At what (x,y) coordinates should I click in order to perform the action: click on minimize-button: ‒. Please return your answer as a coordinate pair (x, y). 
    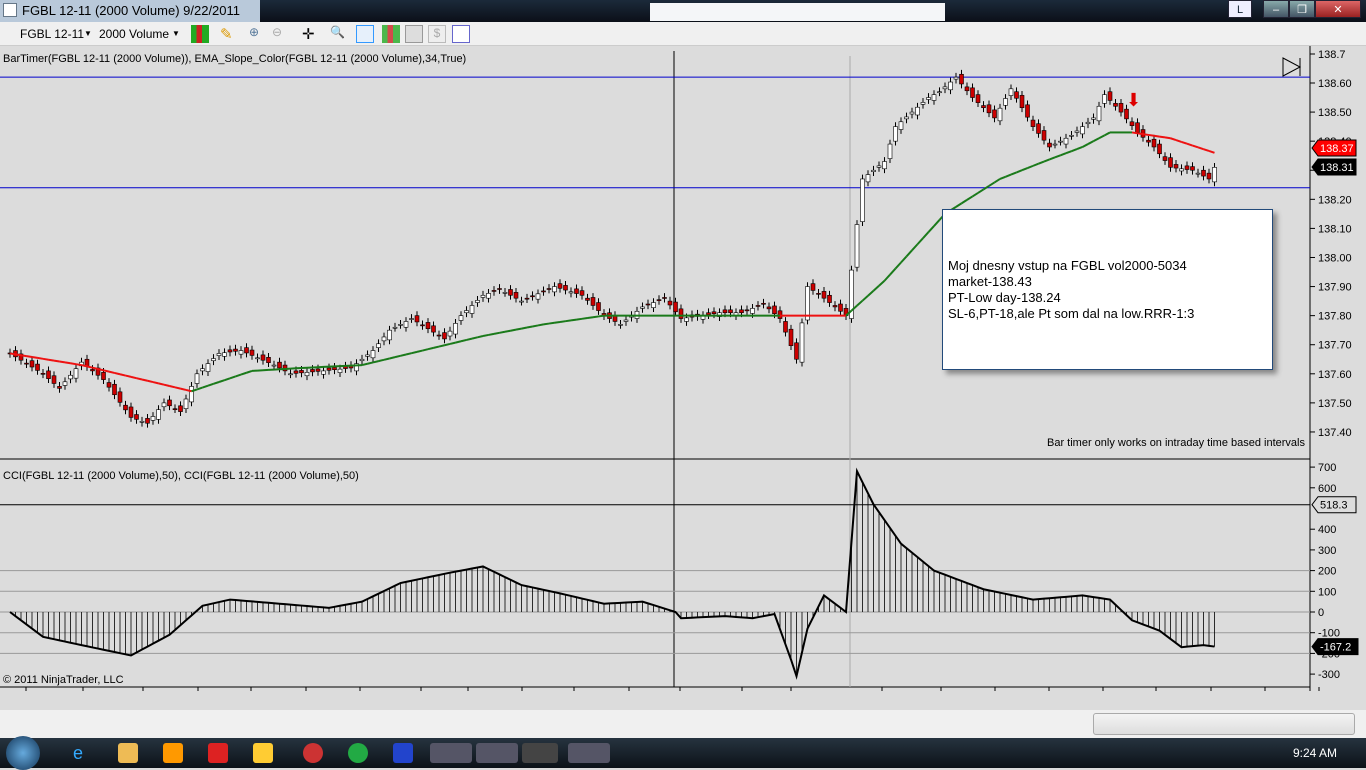
    Looking at the image, I should click on (1276, 9).